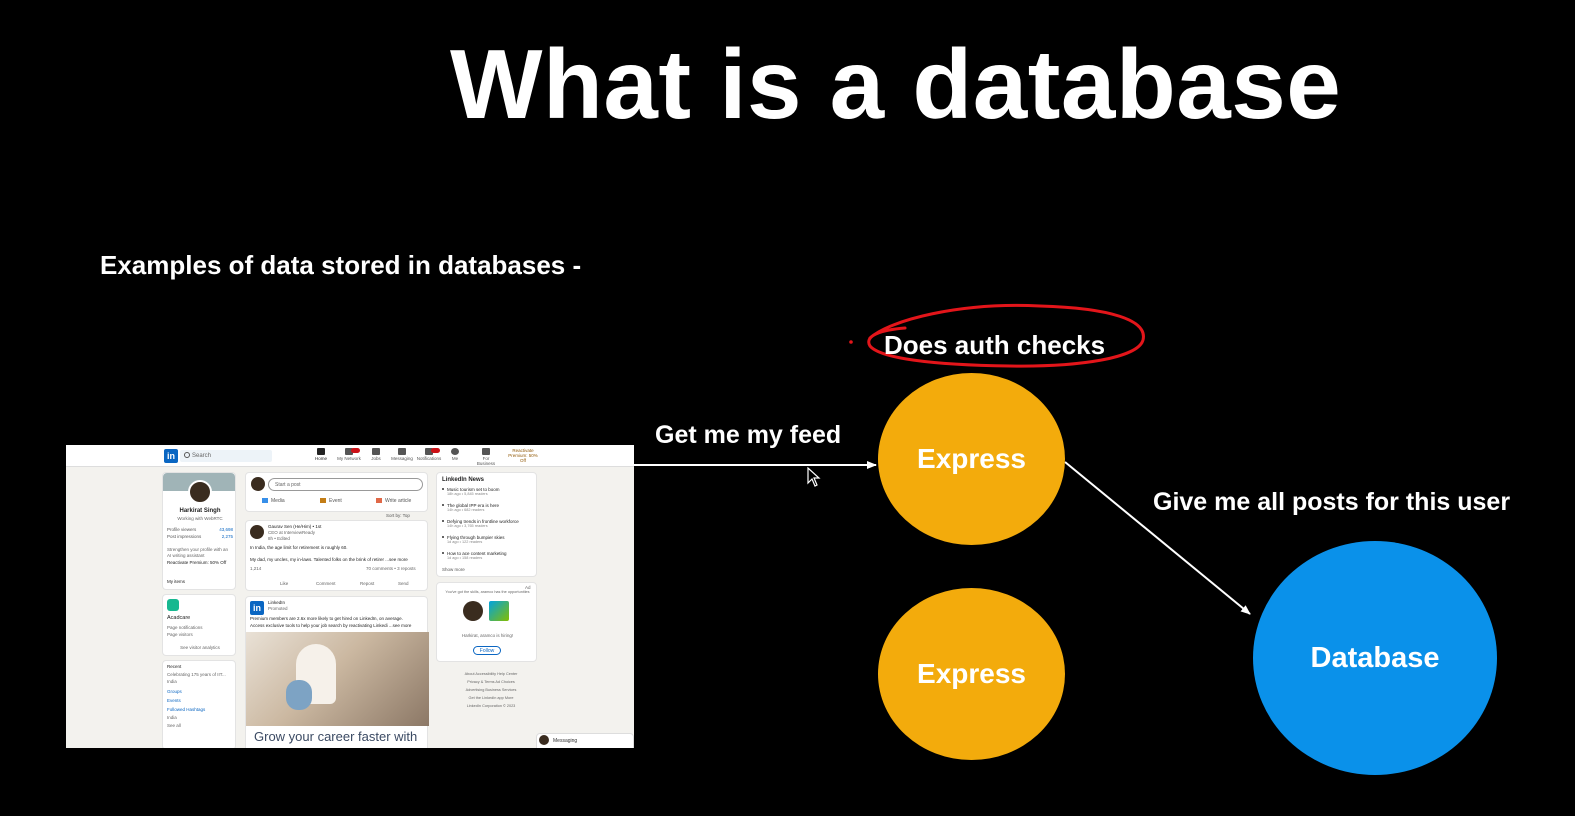 This screenshot has height=816, width=1575. I want to click on follow-button: Follow, so click(487, 650).